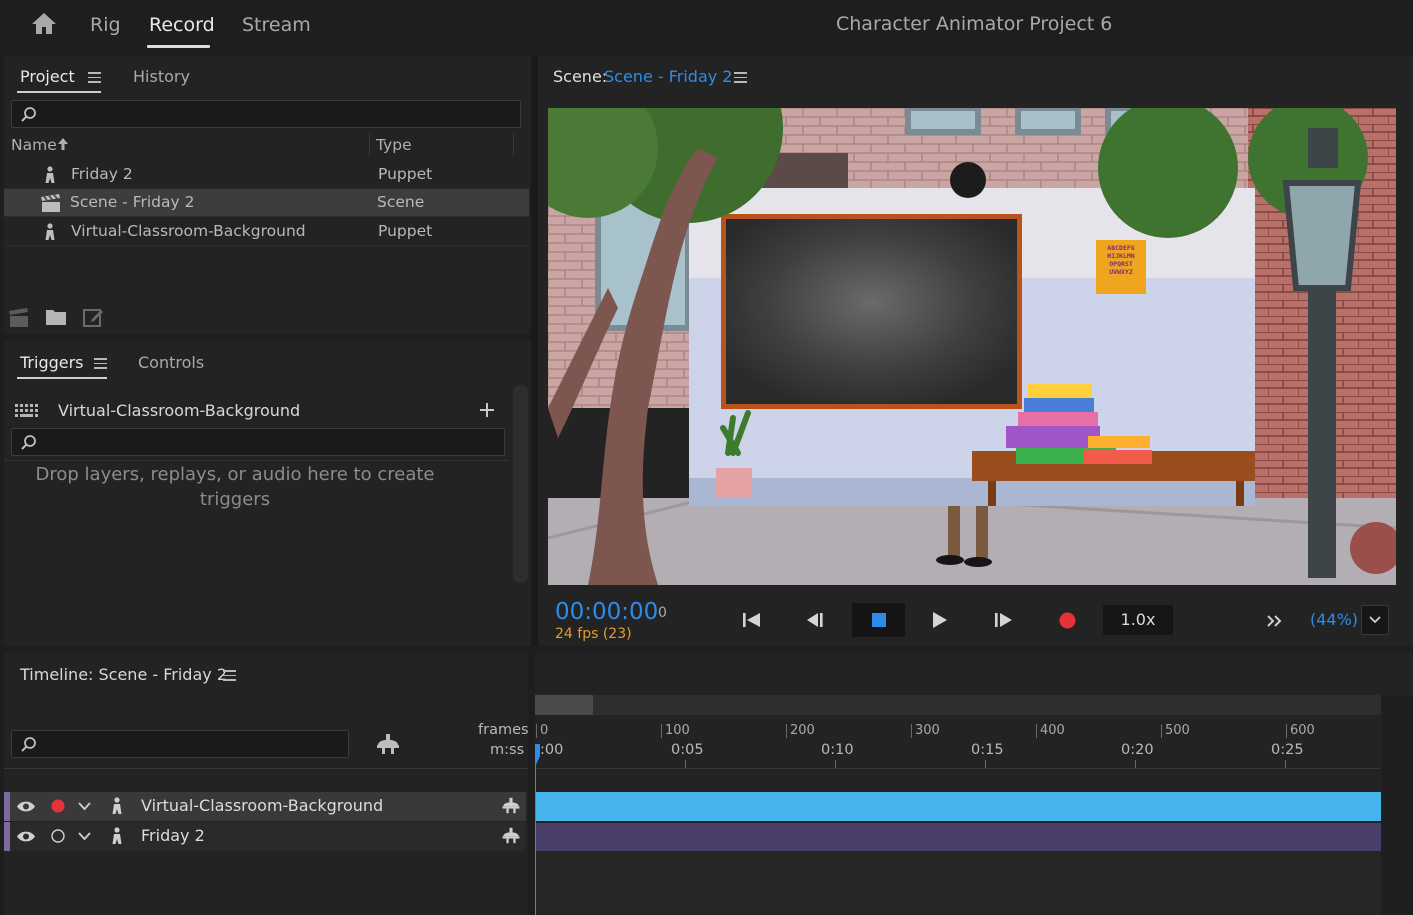 The height and width of the screenshot is (915, 1413). What do you see at coordinates (266, 232) in the screenshot?
I see `list-item: Virtual-Classroom-Background Puppet` at bounding box center [266, 232].